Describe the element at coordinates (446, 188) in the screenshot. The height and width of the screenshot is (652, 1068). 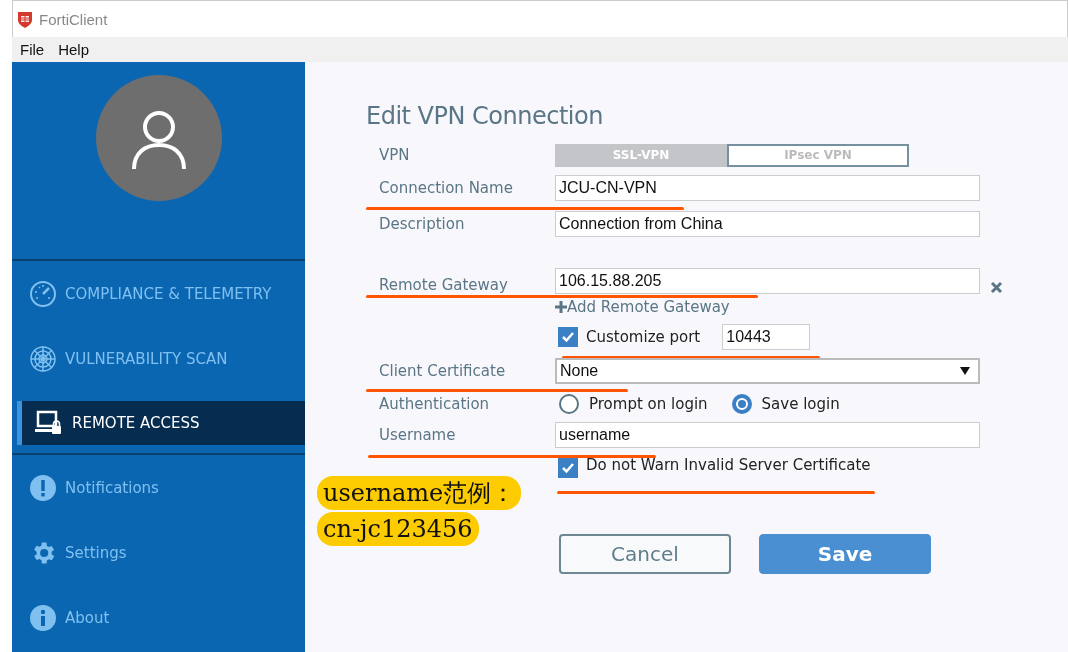
I see `field-label: Connection Name` at that location.